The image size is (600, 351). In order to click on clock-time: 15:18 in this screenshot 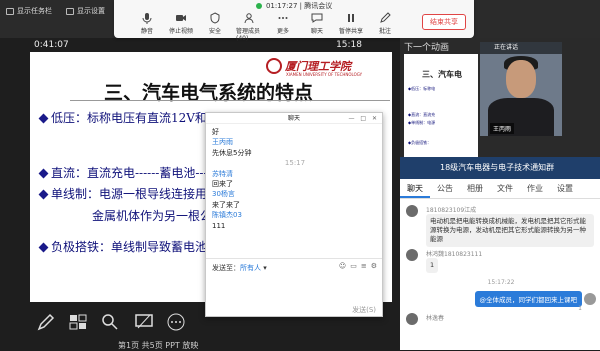, I will do `click(349, 45)`.